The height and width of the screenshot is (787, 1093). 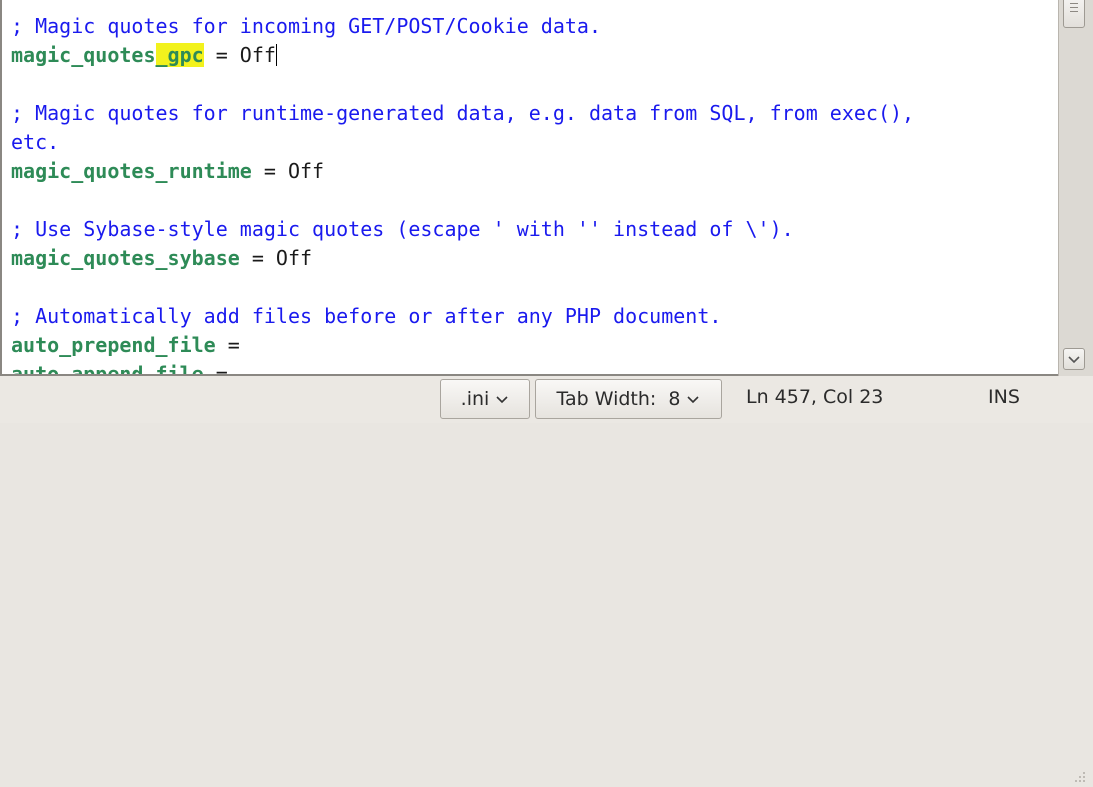 What do you see at coordinates (1004, 397) in the screenshot?
I see `insert-mode-indicator: INS` at bounding box center [1004, 397].